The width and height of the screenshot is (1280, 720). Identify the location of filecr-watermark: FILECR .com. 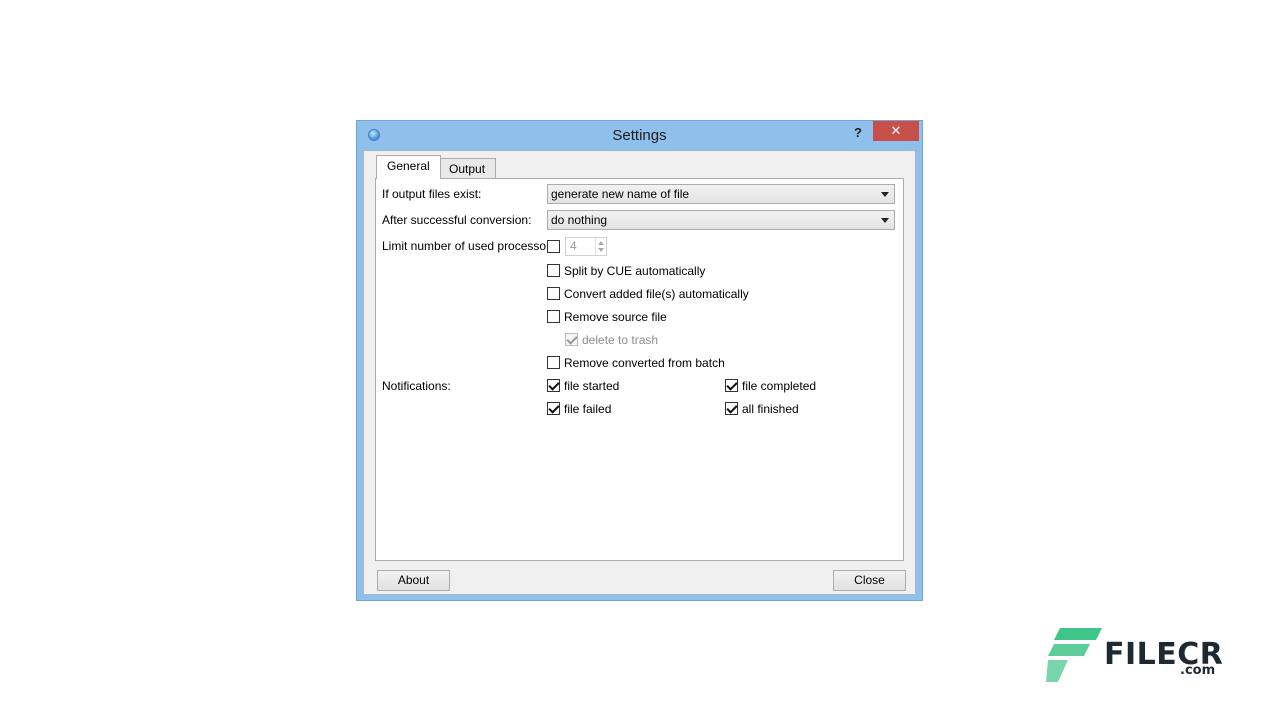
(1134, 656).